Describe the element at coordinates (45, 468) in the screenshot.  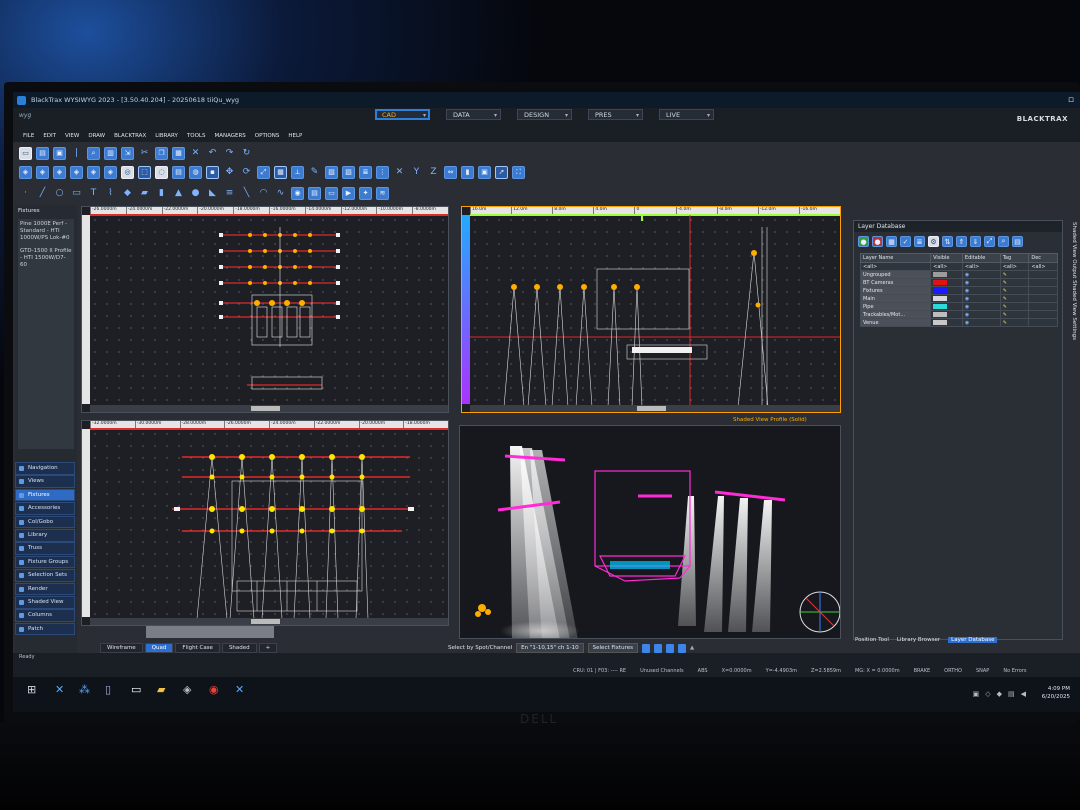
I see `nav-navigation: Navigation` at that location.